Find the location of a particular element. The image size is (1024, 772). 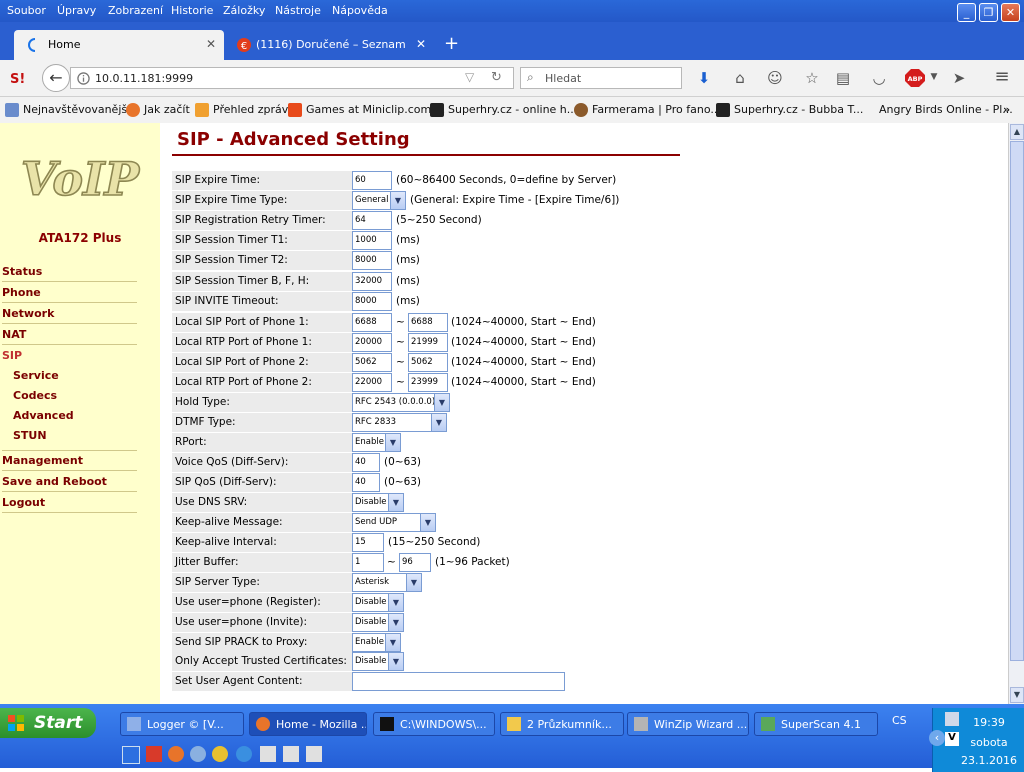

nav-sip-codecs: Codecs is located at coordinates (73, 397).